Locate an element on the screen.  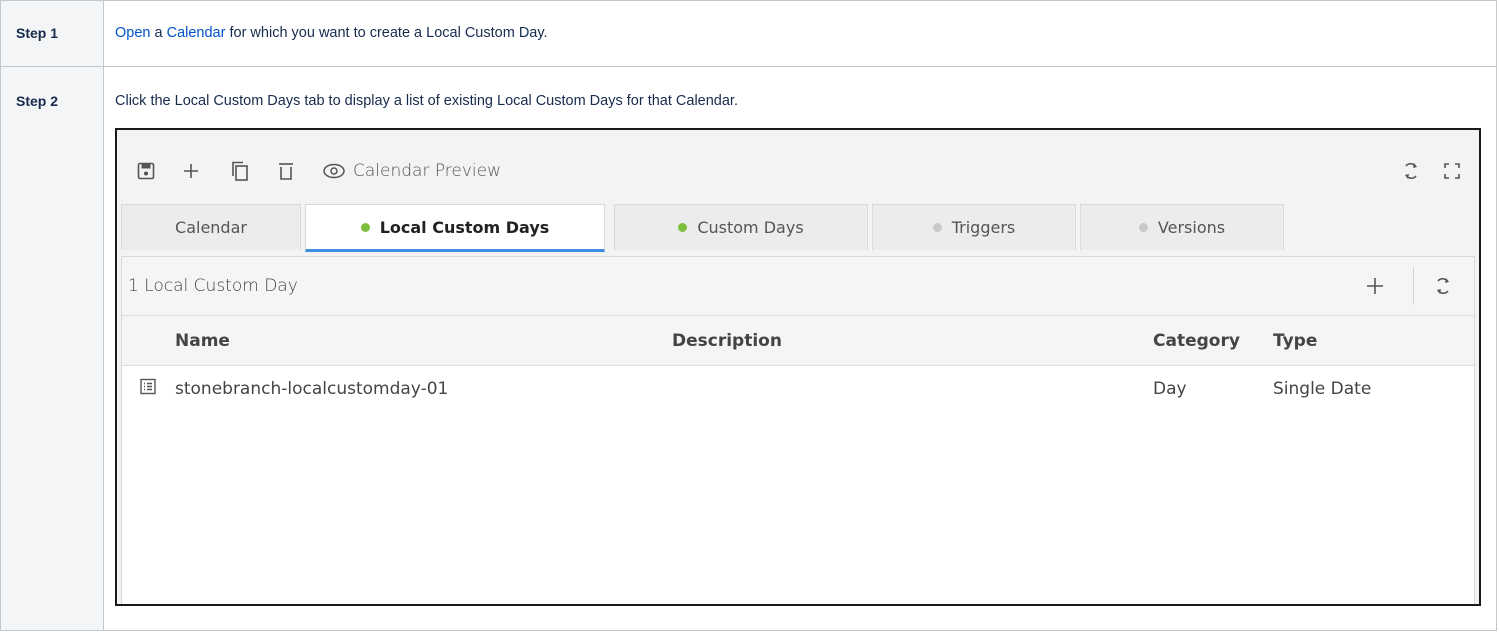
calendar-link: Calendar is located at coordinates (196, 33).